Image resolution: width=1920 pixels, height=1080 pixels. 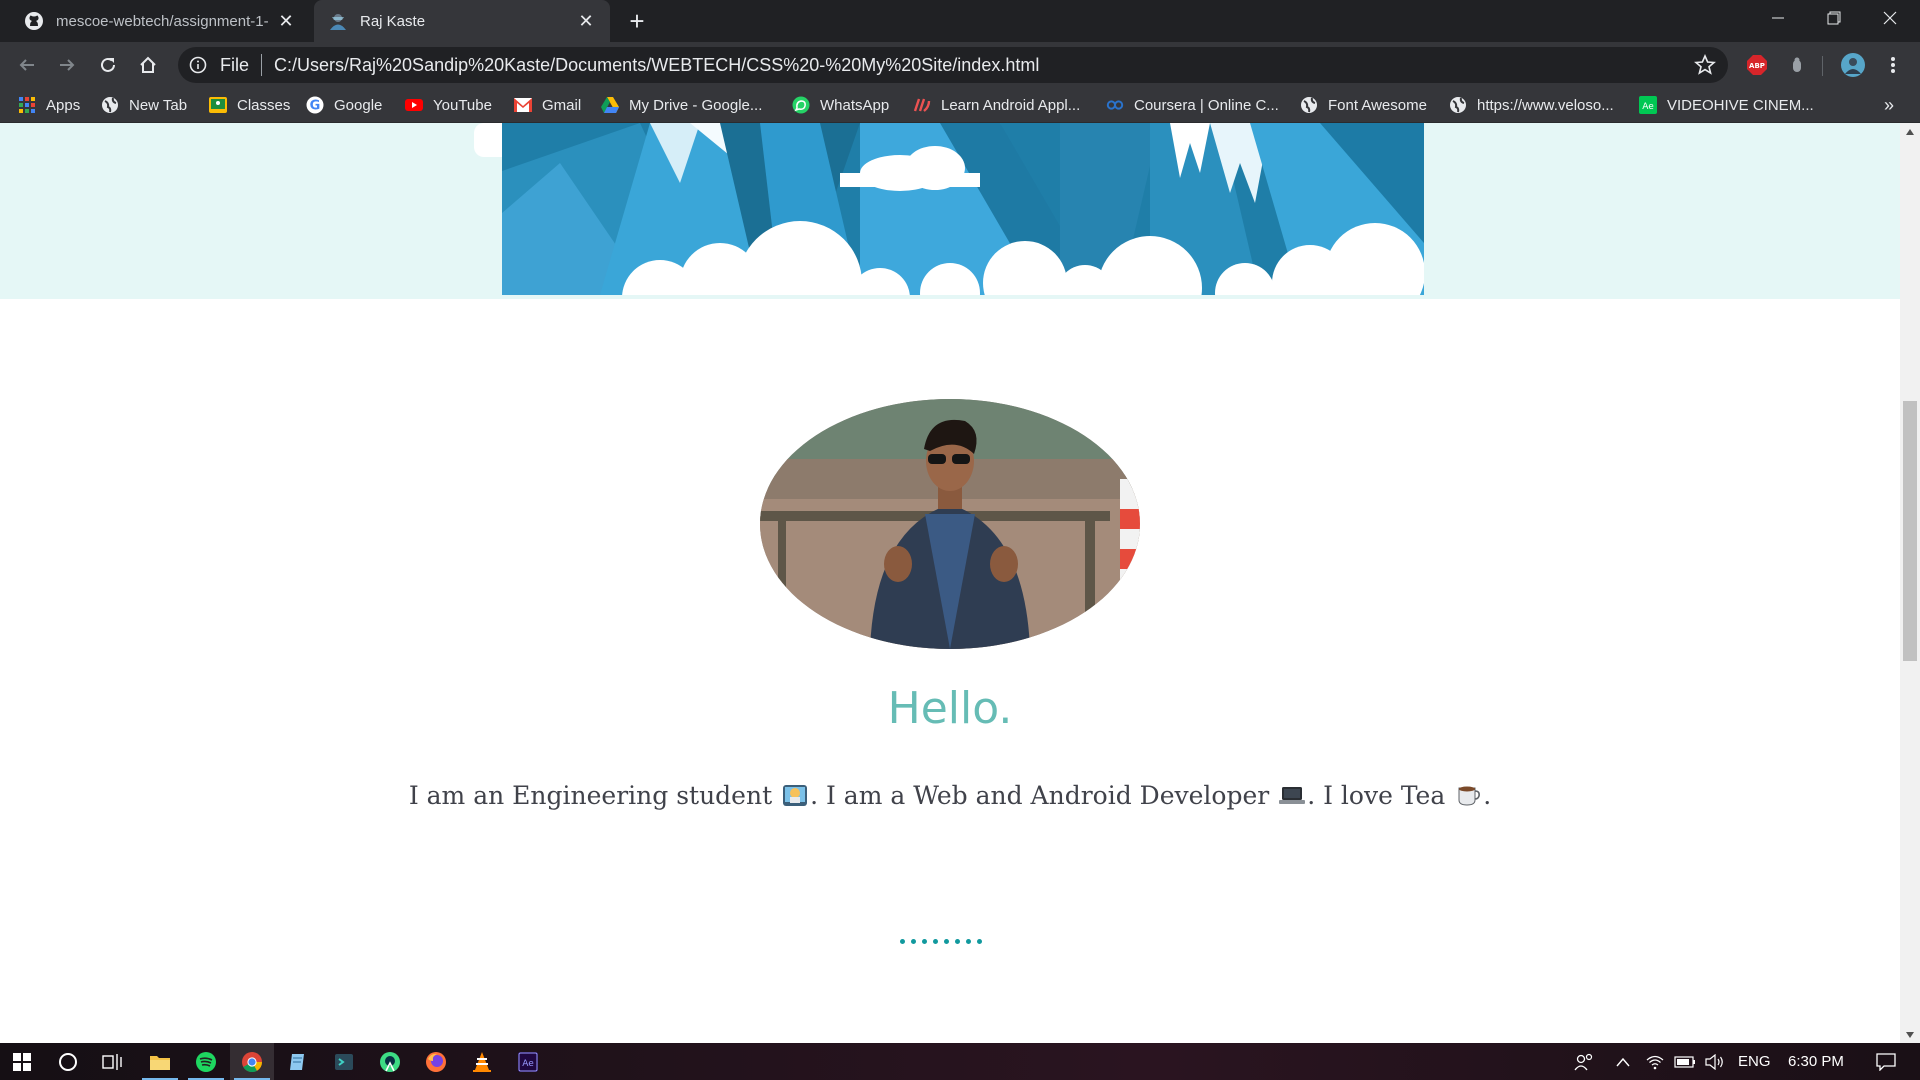 What do you see at coordinates (1757, 65) in the screenshot?
I see `adblock-extension-button: ABP` at bounding box center [1757, 65].